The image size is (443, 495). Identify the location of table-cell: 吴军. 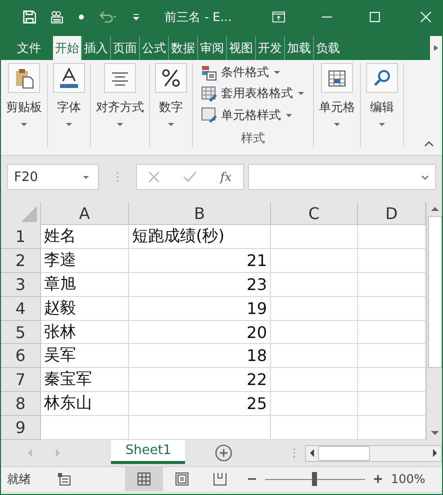
(85, 356).